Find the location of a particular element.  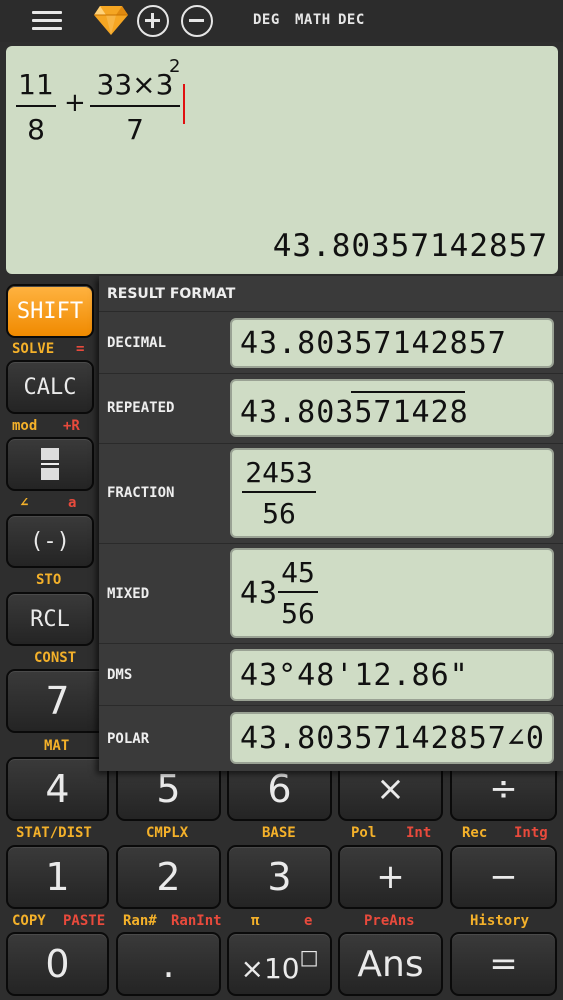

plus-operator: + is located at coordinates (75, 103).